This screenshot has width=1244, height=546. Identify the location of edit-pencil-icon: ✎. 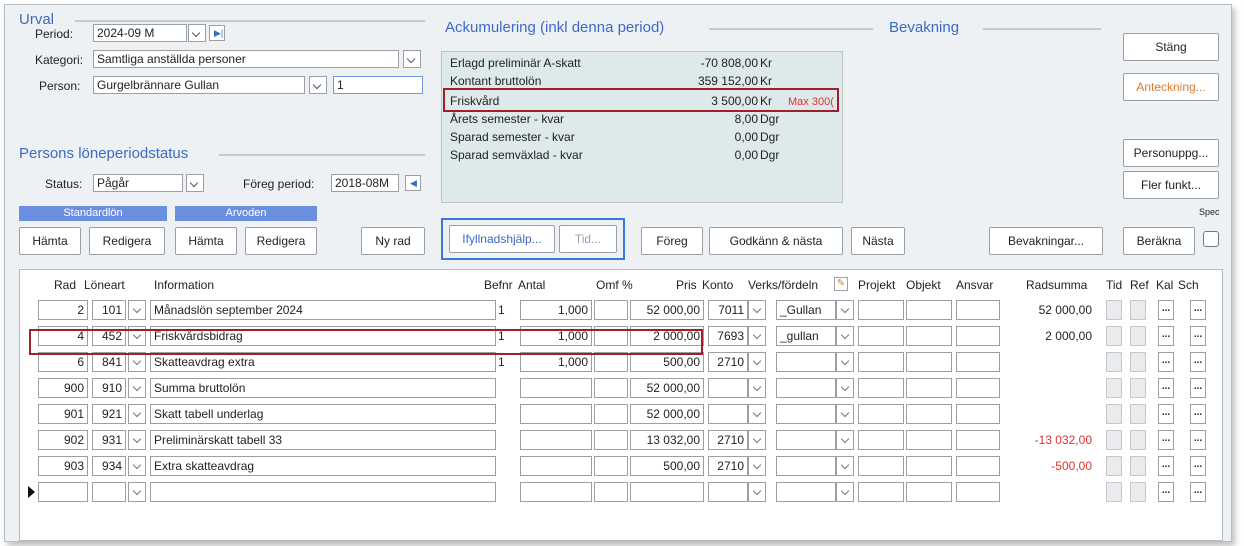
(841, 284).